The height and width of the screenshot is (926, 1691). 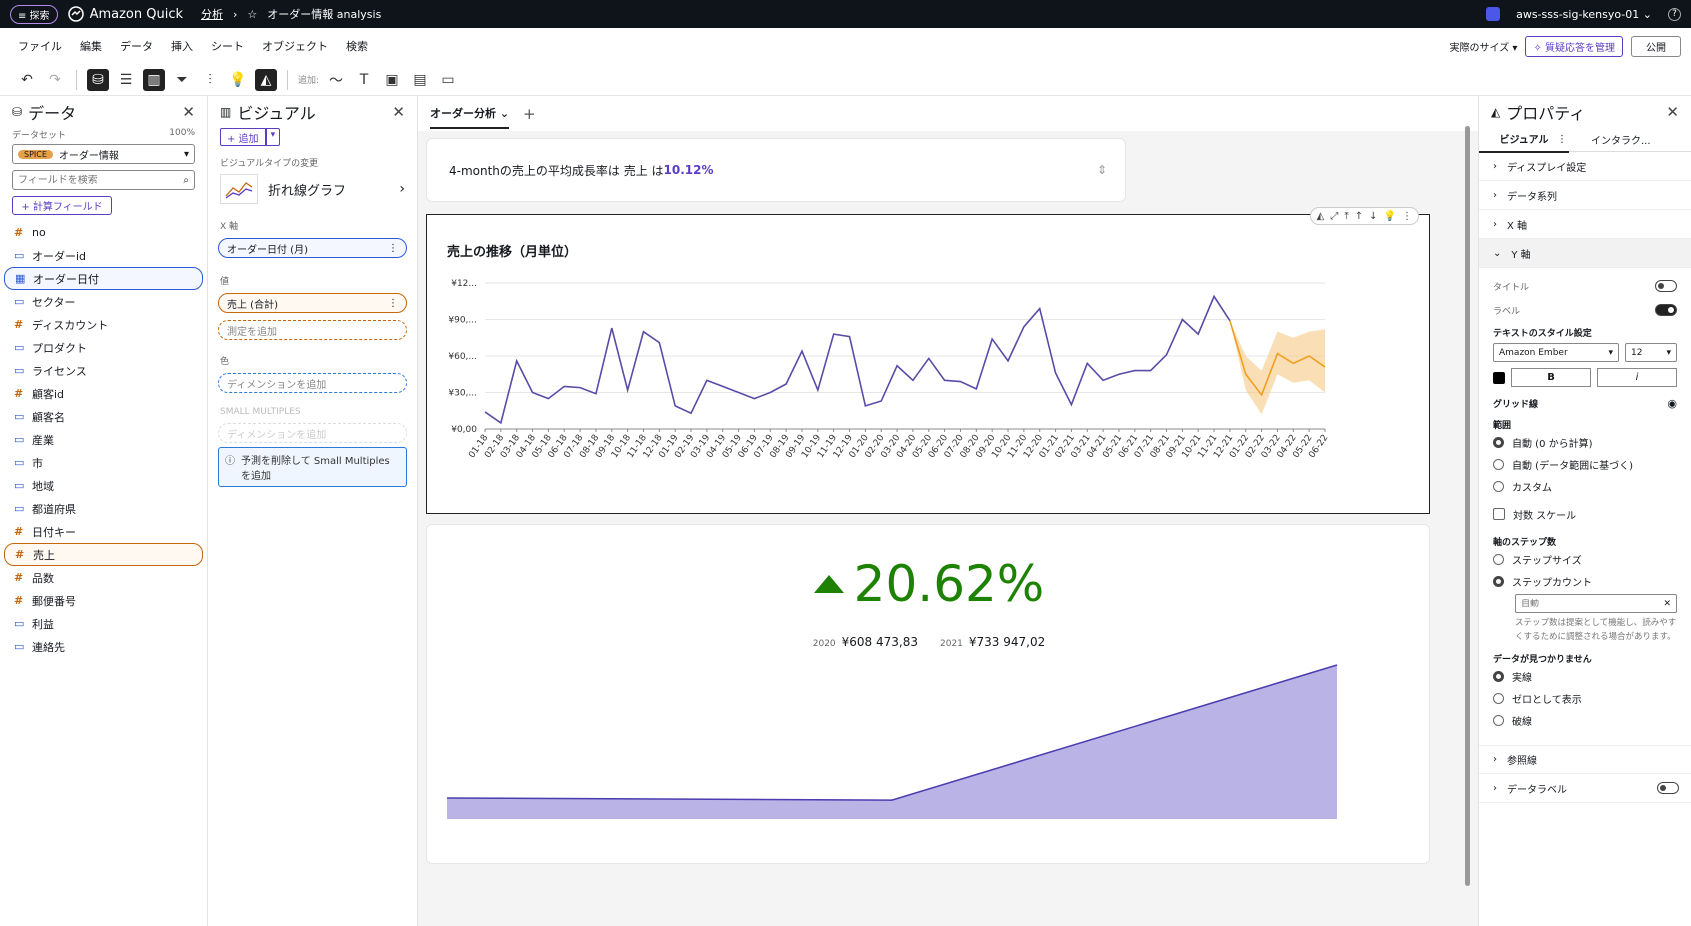 What do you see at coordinates (273, 137) in the screenshot?
I see `caret-down-icon: ▾` at bounding box center [273, 137].